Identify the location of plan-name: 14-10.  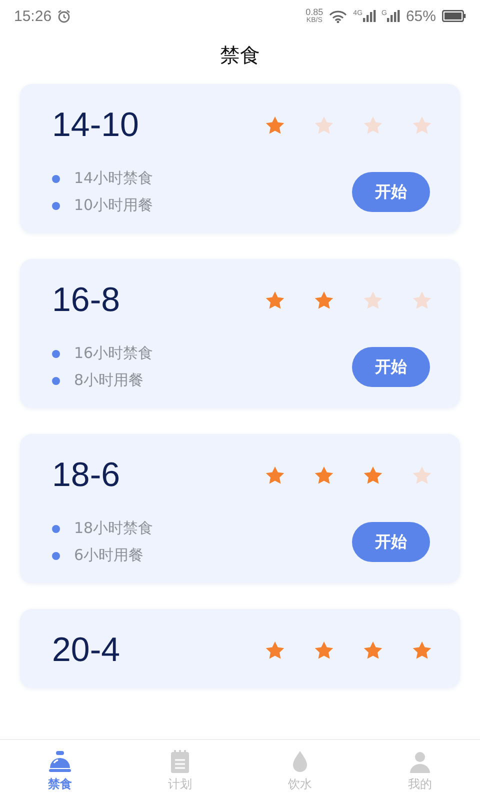
(95, 125).